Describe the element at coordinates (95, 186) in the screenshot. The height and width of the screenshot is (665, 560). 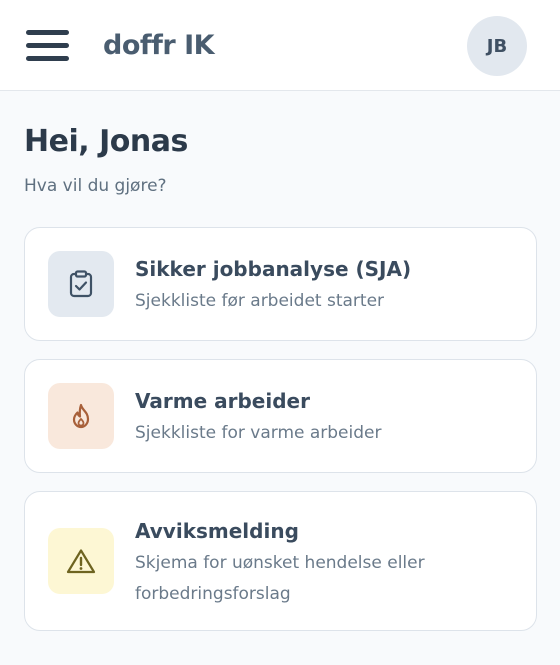
I see `page-subtitle: Hva vil du gjøre?` at that location.